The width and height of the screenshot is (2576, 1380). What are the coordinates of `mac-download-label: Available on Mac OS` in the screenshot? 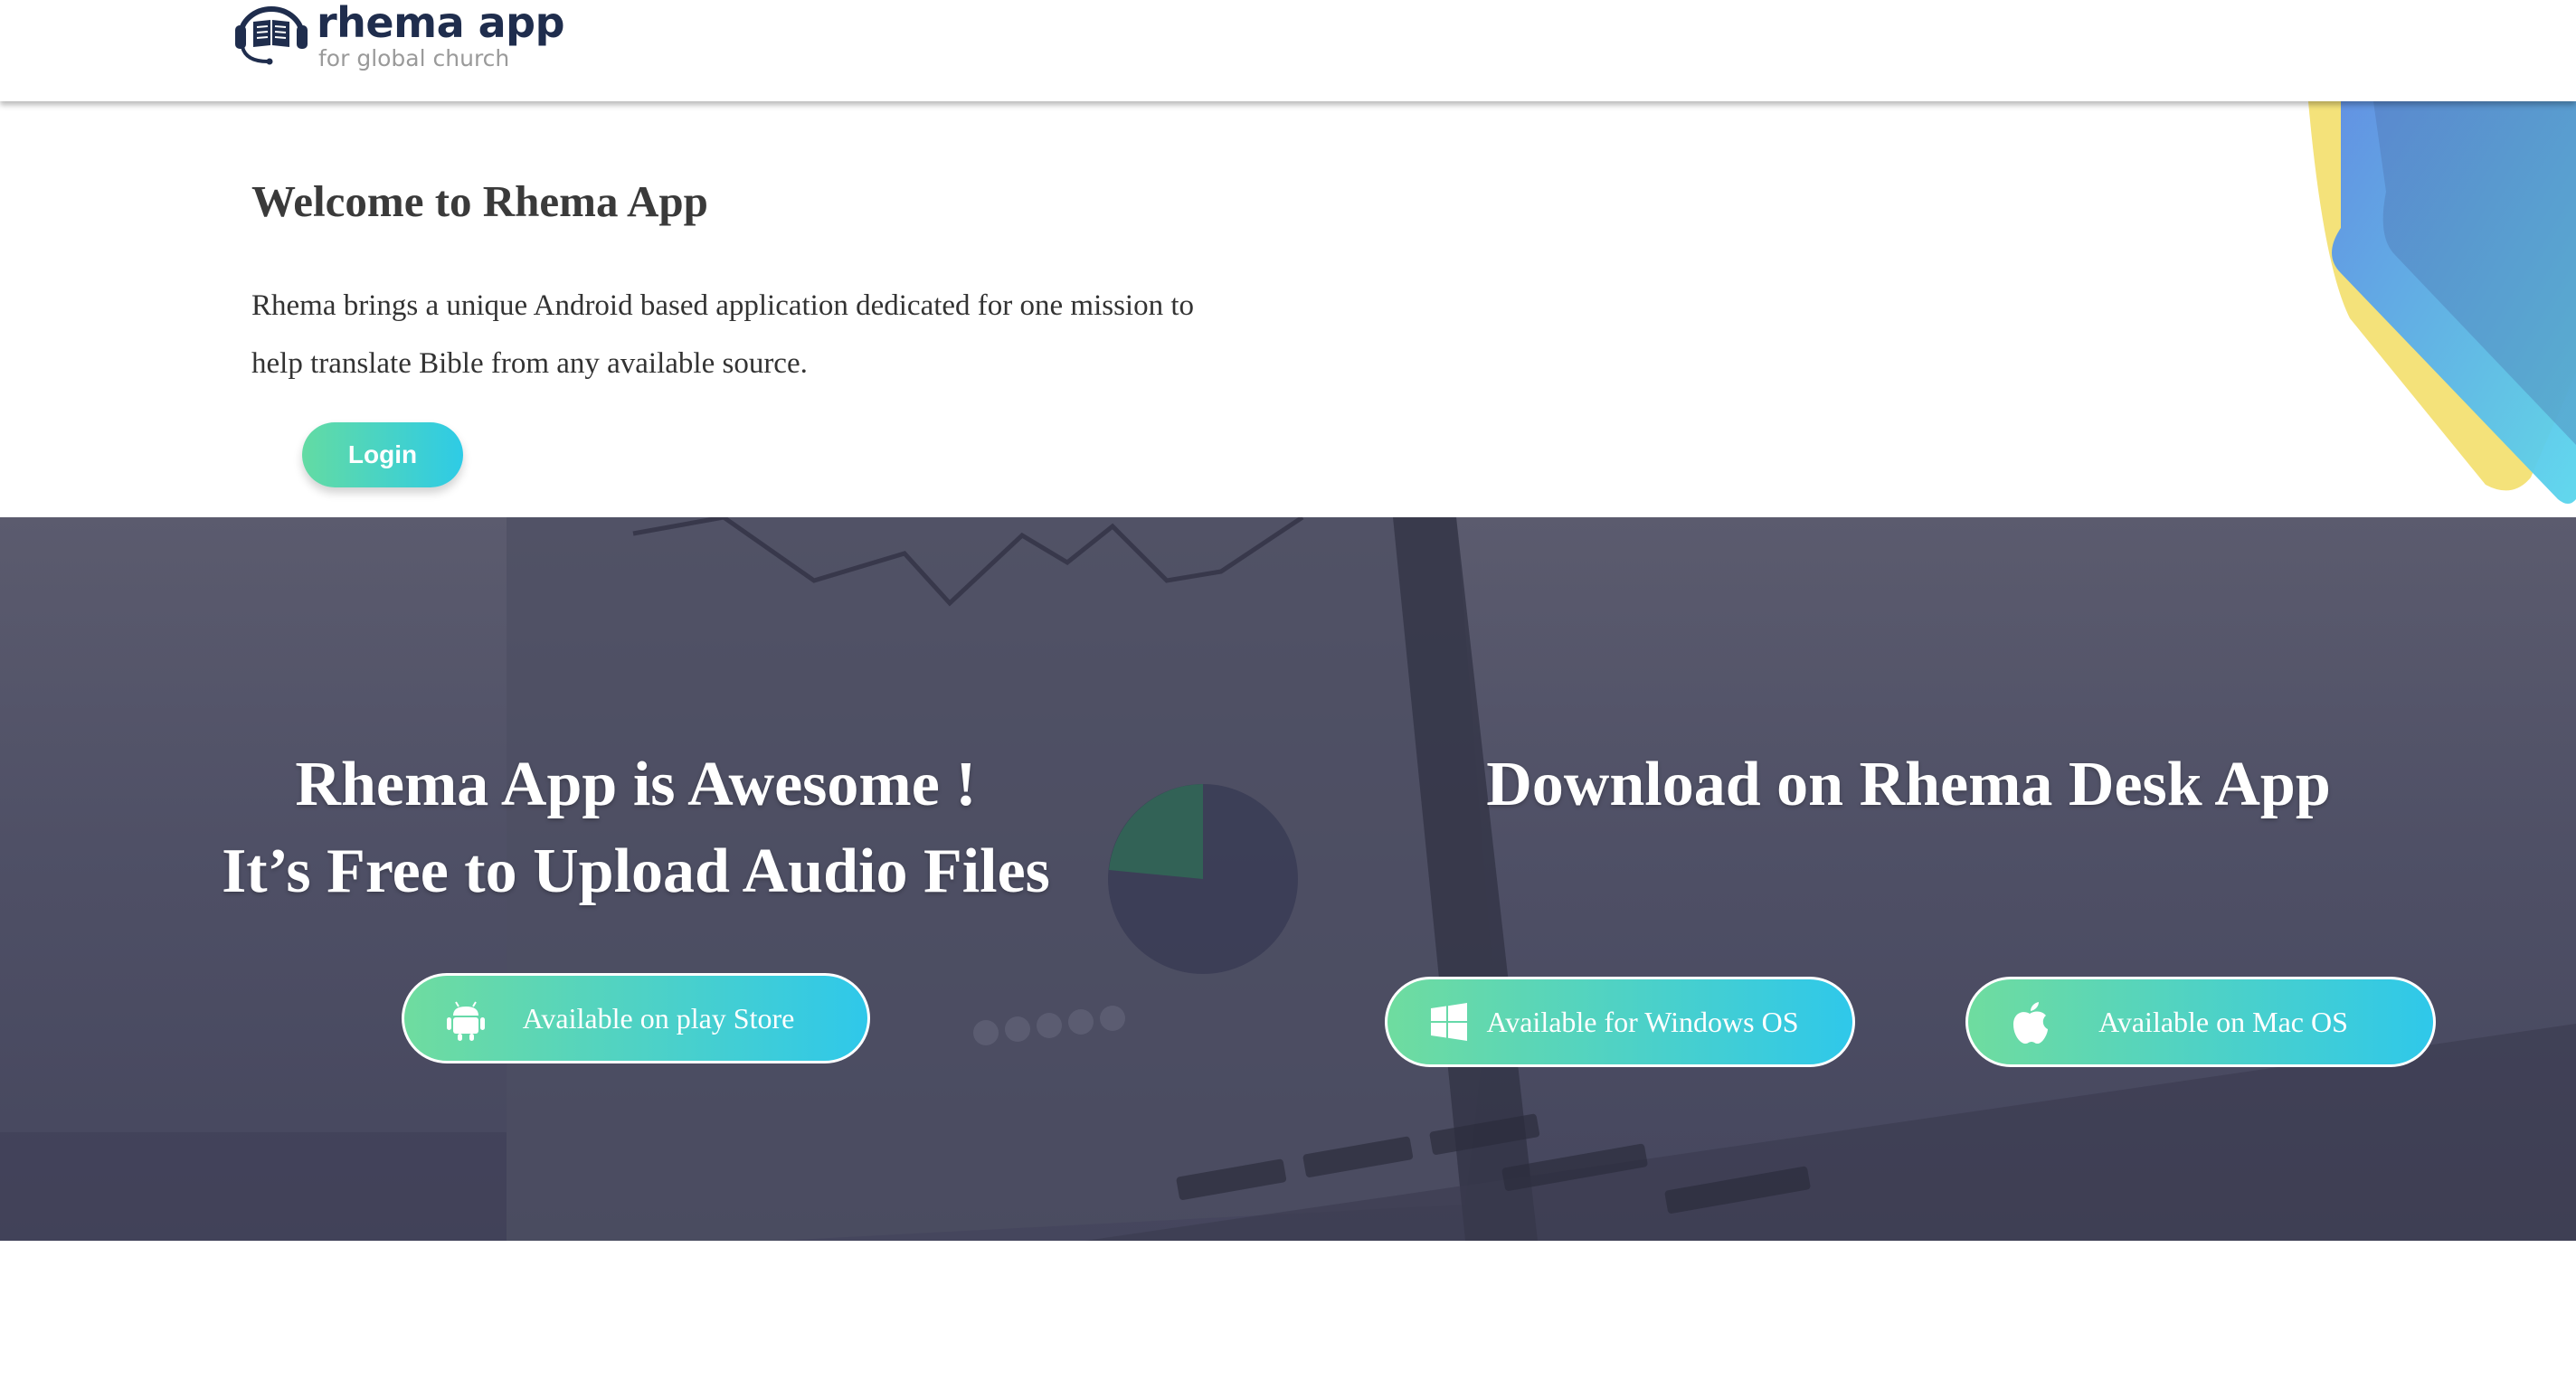 It's located at (2223, 1021).